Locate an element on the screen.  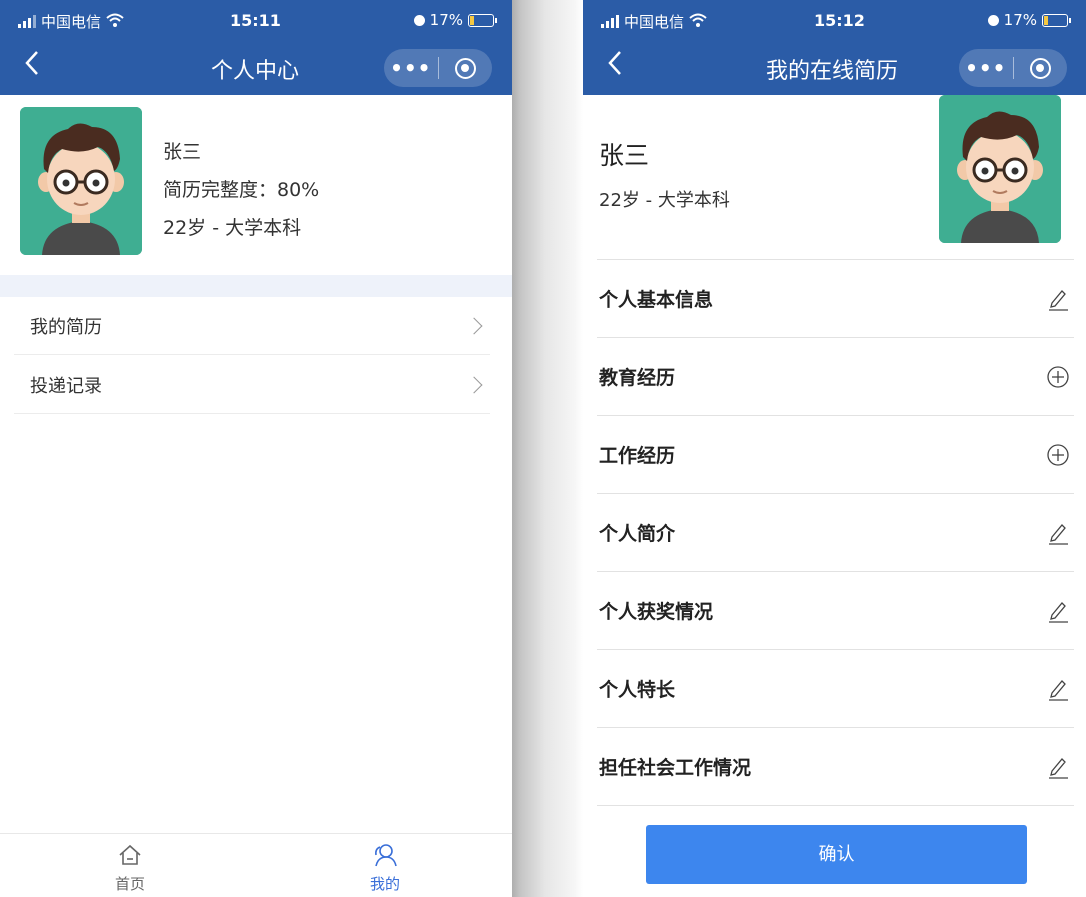
menu-item-label: 投递记录 is located at coordinates (66, 386).